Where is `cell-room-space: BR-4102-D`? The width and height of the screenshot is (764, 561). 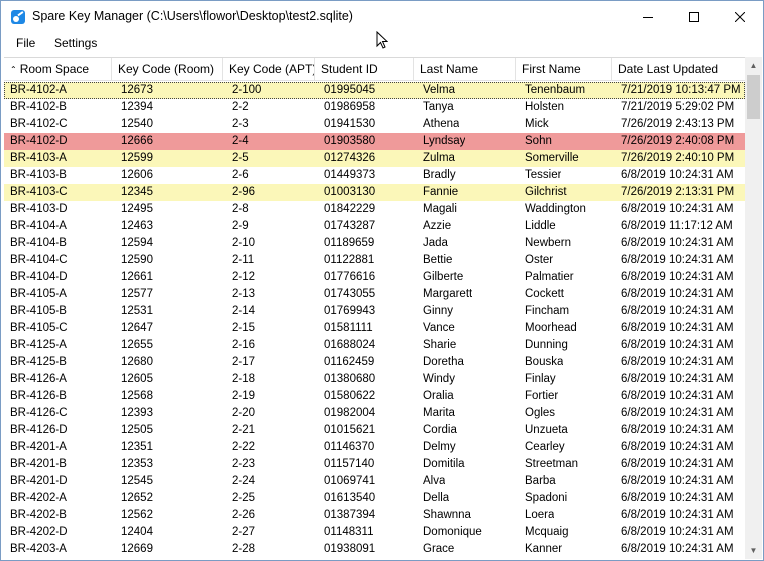
cell-room-space: BR-4102-D is located at coordinates (37, 141).